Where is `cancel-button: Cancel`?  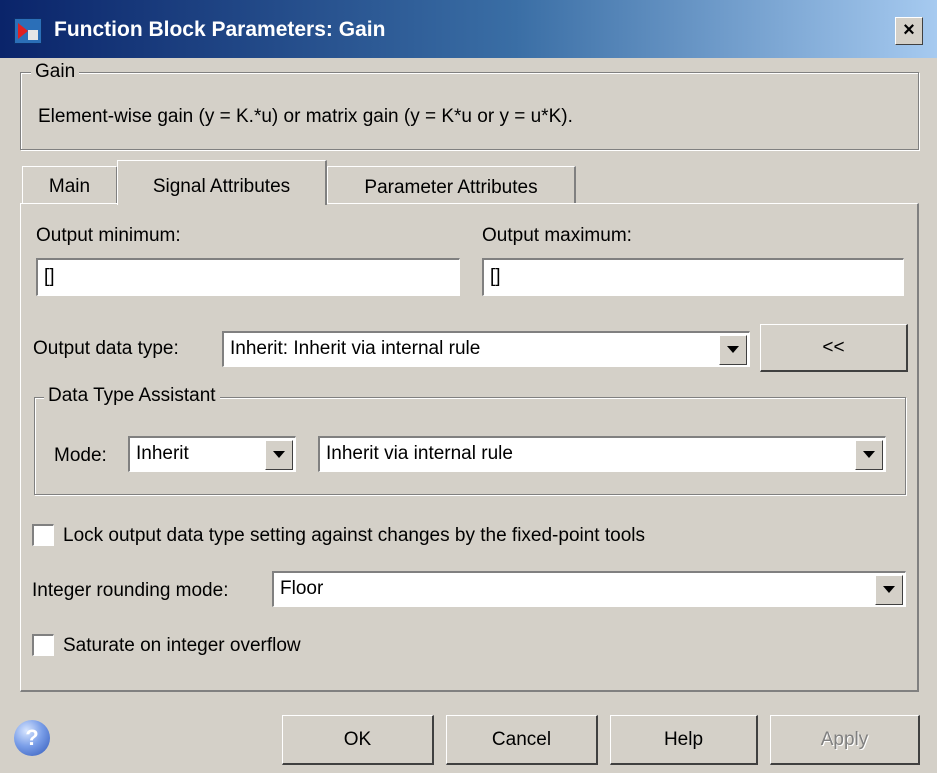
cancel-button: Cancel is located at coordinates (522, 740).